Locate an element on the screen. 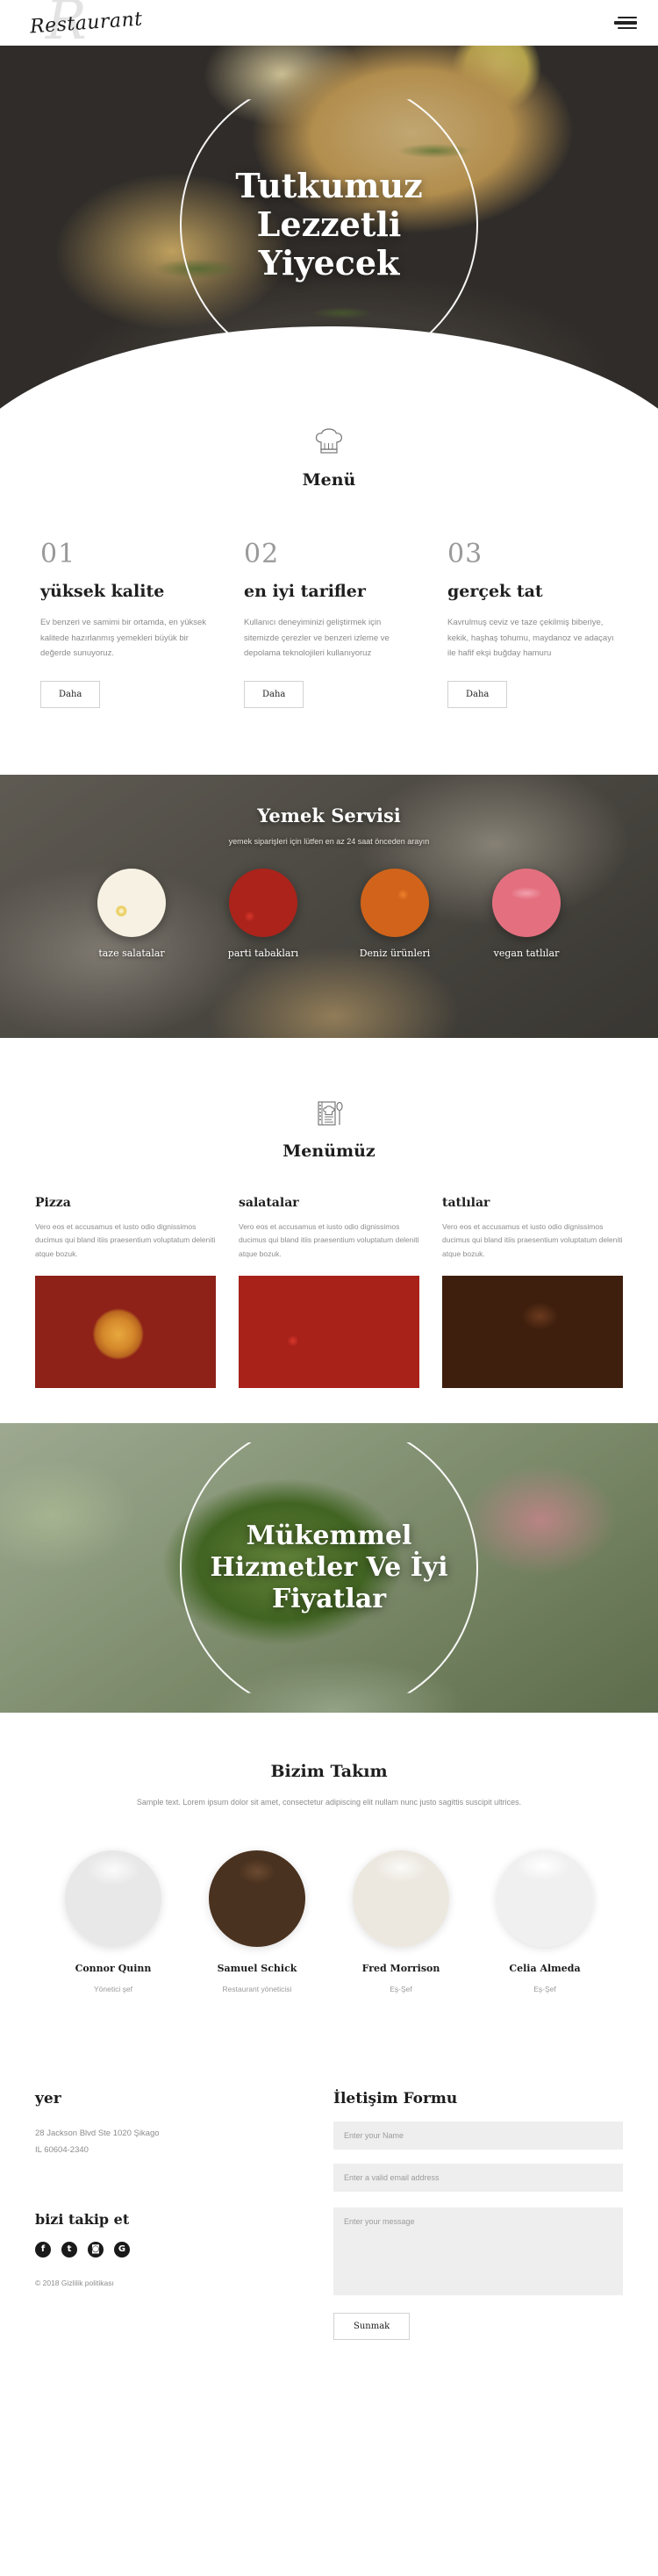  dish-item: parti tabakları is located at coordinates (263, 913).